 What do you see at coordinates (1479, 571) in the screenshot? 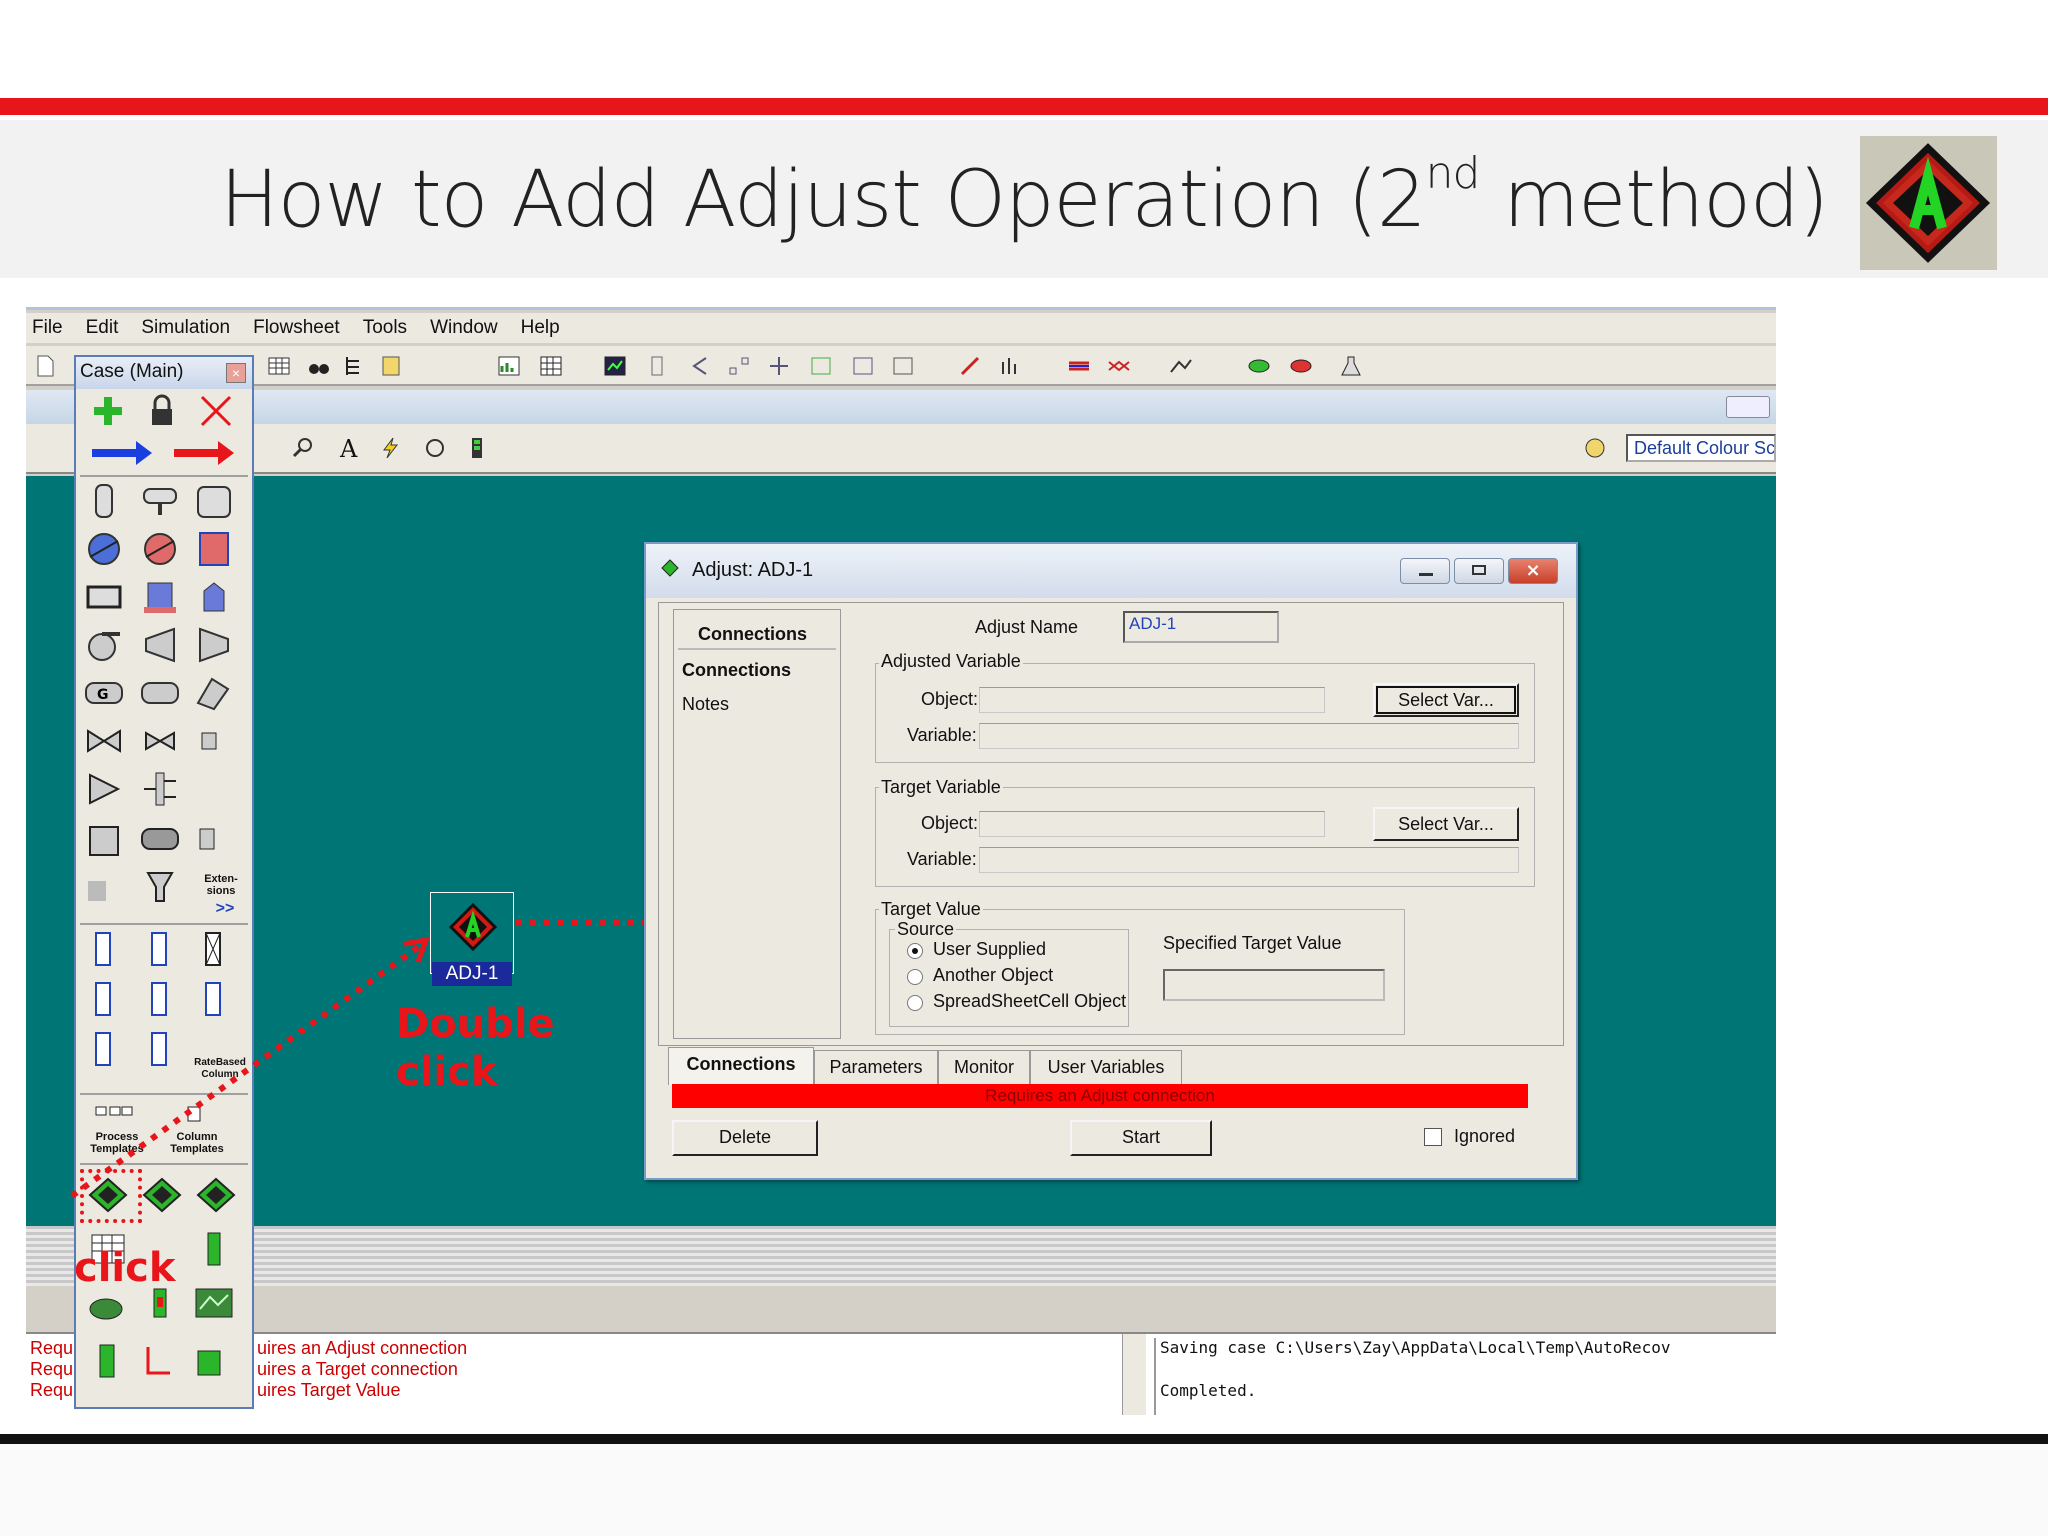
I see `maximize-button` at bounding box center [1479, 571].